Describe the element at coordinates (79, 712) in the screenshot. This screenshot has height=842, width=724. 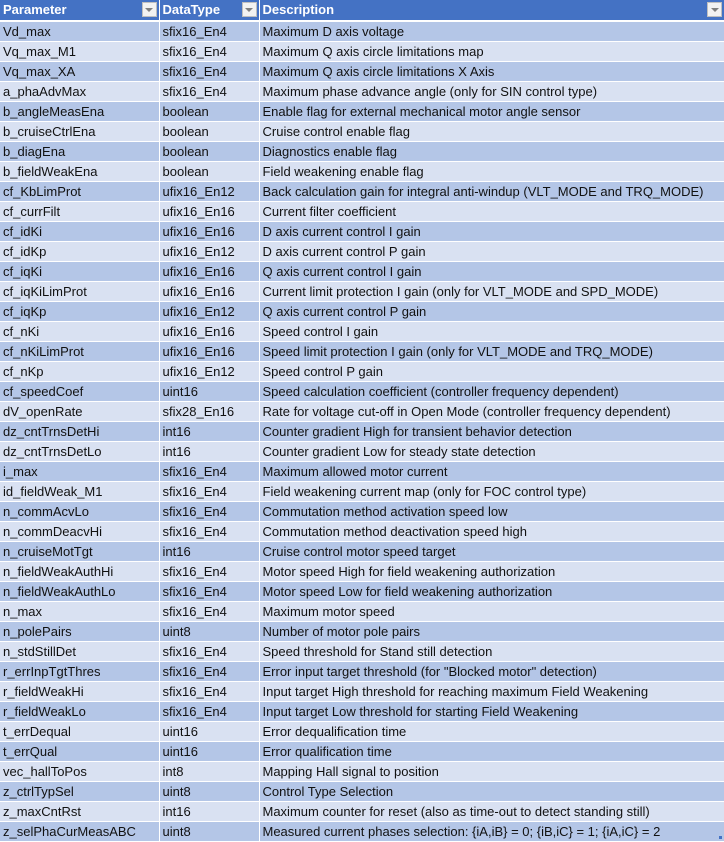
I see `cell-parameter: r_fieldWeakLo` at that location.